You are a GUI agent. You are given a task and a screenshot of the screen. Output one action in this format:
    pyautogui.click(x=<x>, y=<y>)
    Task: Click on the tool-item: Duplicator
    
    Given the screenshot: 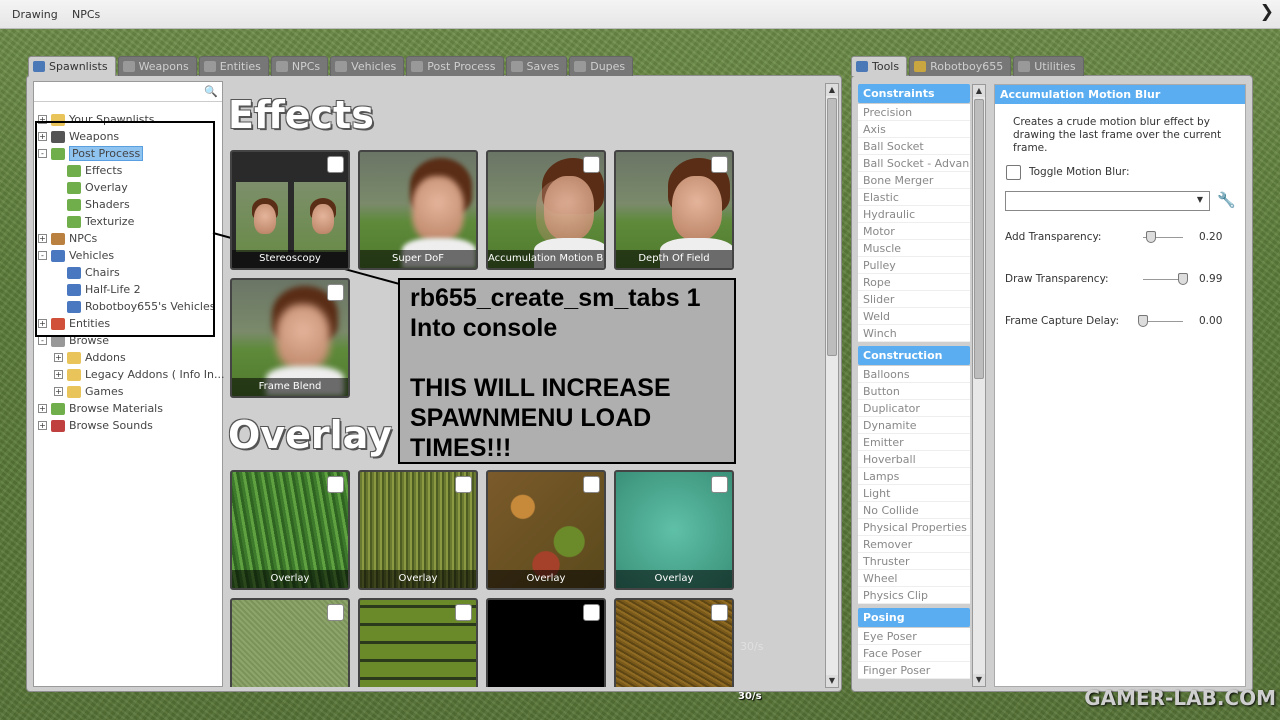 What is the action you would take?
    pyautogui.click(x=914, y=408)
    